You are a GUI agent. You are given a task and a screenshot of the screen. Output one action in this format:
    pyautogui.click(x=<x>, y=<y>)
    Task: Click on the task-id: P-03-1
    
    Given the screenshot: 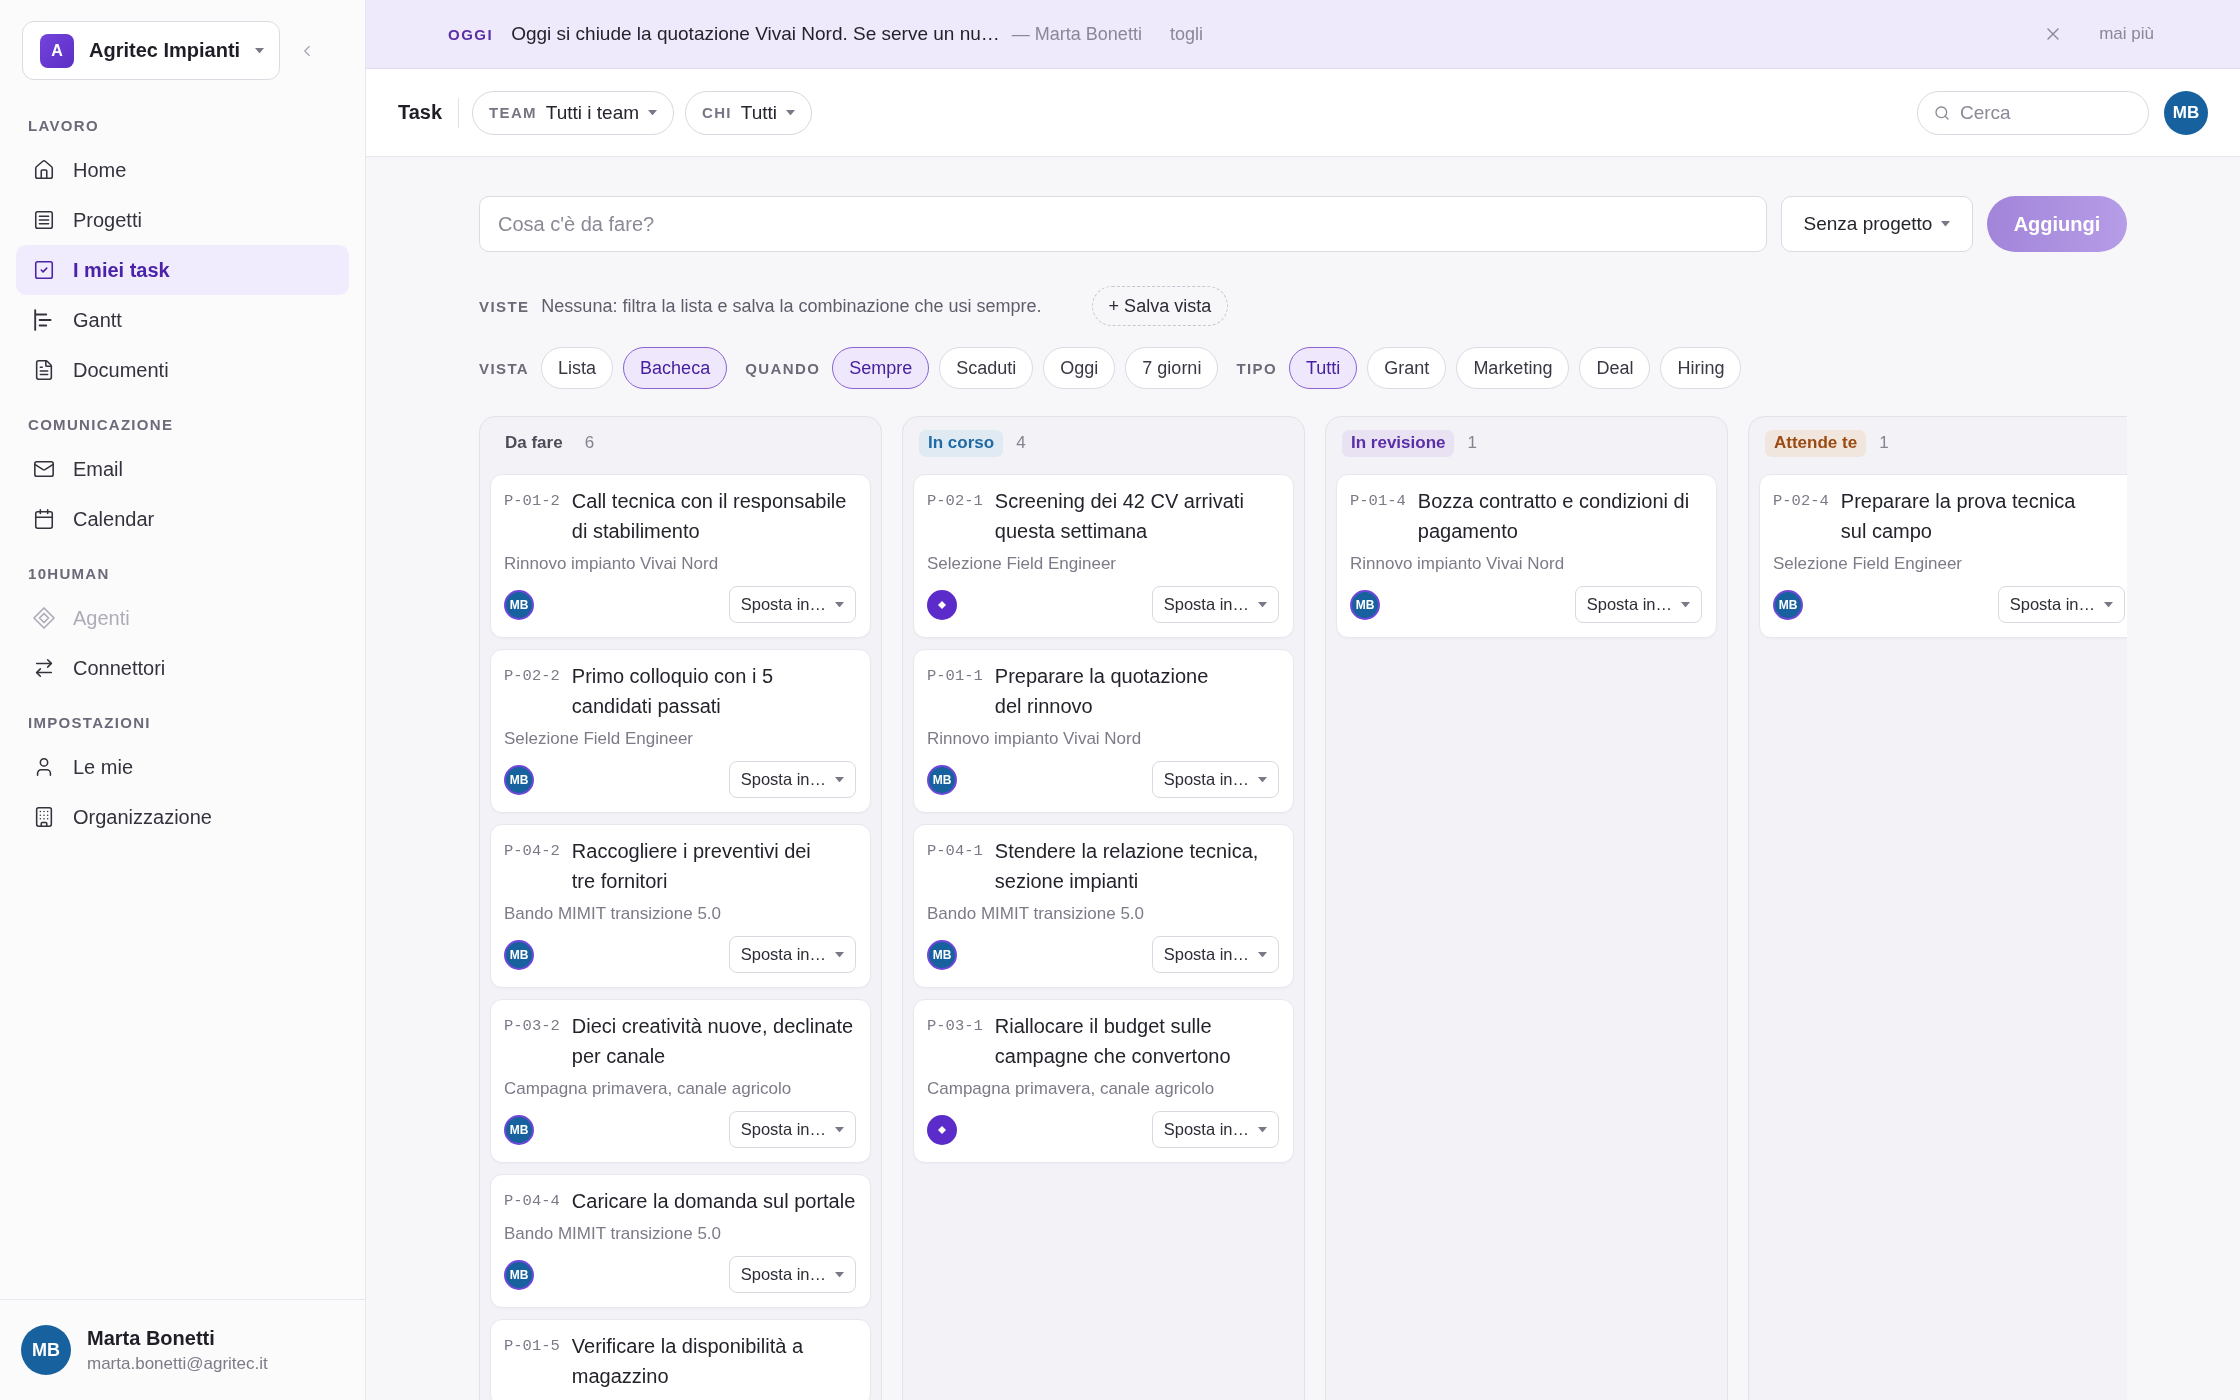 What is the action you would take?
    pyautogui.click(x=955, y=1026)
    